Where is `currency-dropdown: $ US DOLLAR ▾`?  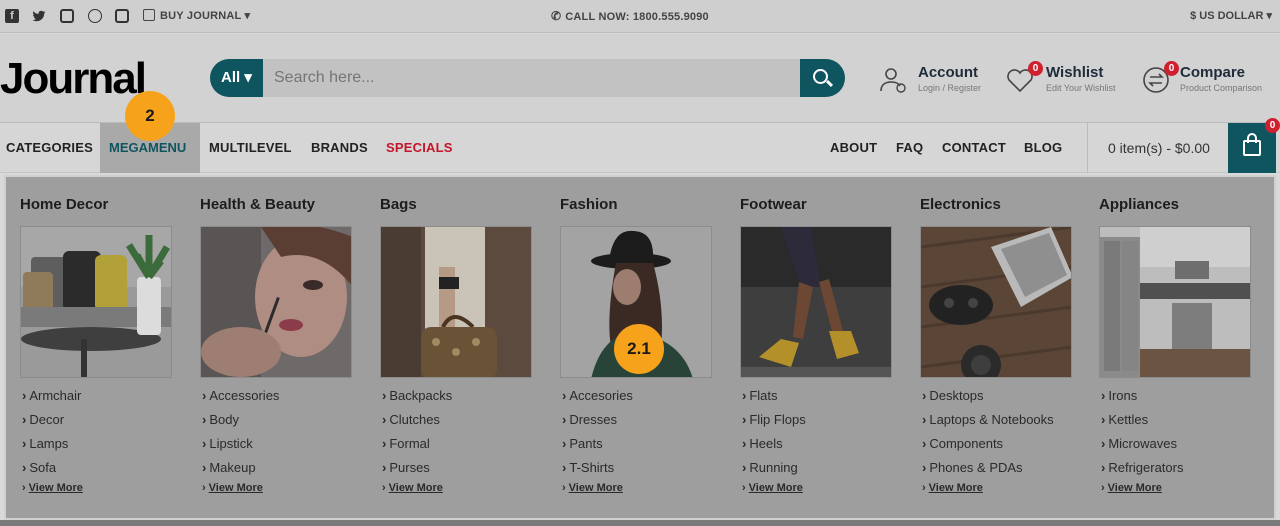
currency-dropdown: $ US DOLLAR ▾ is located at coordinates (1231, 15).